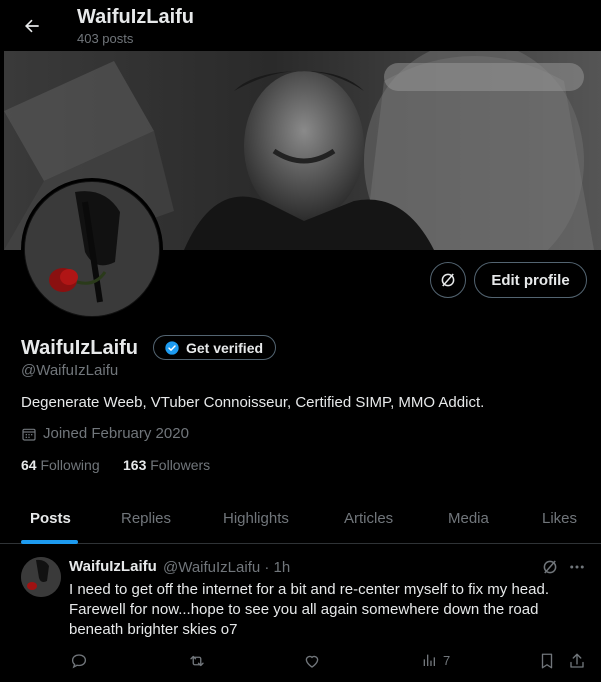 This screenshot has height=682, width=601. I want to click on followers-label: Followers, so click(180, 465).